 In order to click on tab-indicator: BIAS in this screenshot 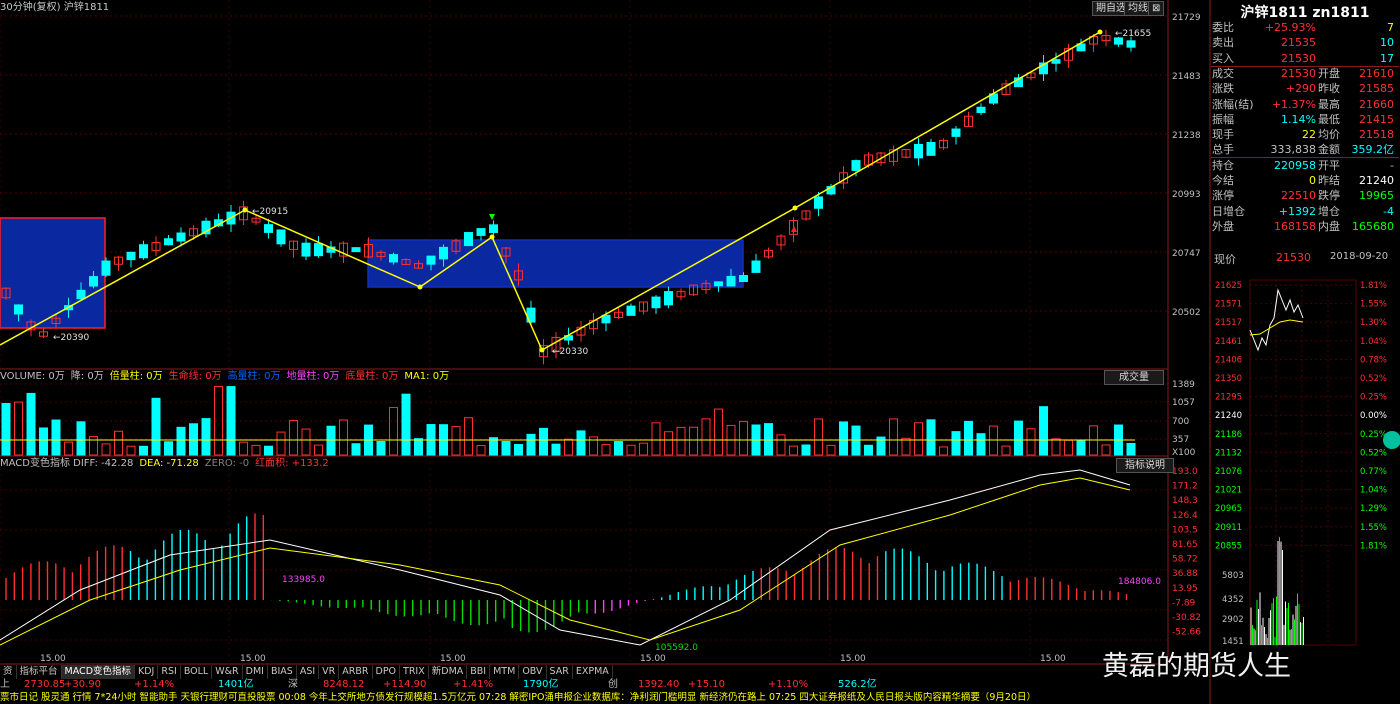, I will do `click(282, 672)`.